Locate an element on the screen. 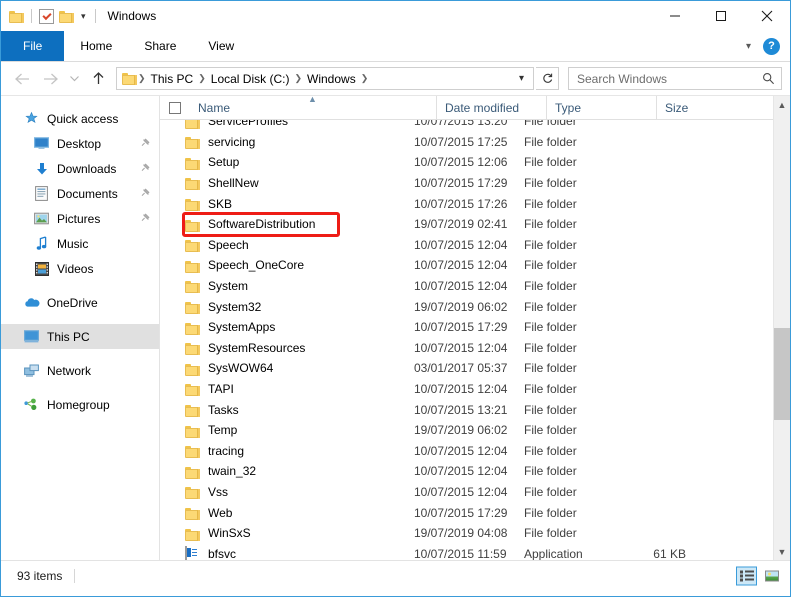  table-row: twain_32 10/07/2015 12:04 File folder is located at coordinates (475, 471).